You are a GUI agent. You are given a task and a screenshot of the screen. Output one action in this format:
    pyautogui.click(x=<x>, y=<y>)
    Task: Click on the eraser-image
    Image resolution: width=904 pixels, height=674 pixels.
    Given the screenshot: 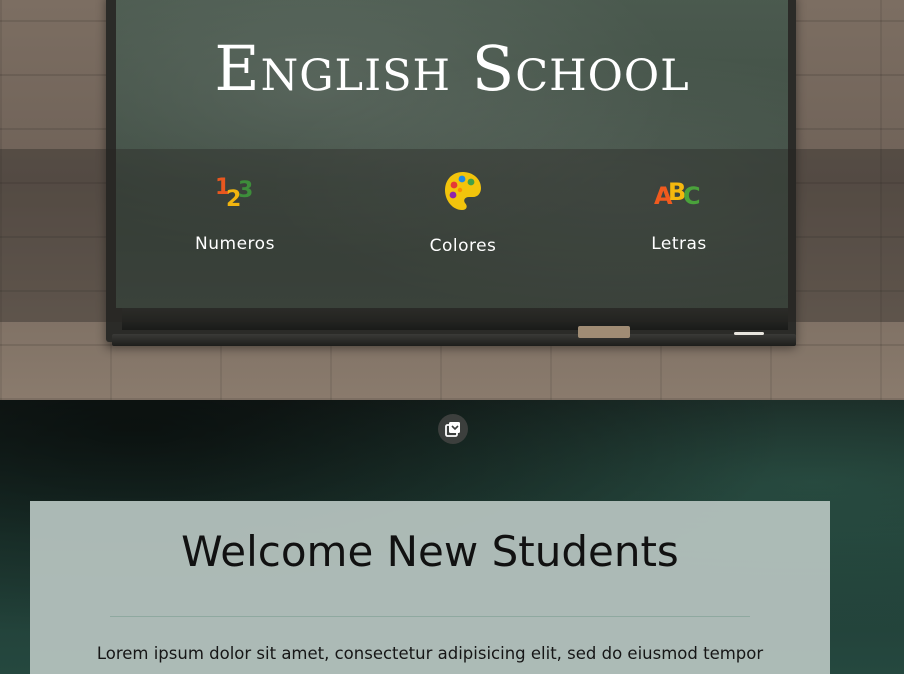 What is the action you would take?
    pyautogui.click(x=604, y=332)
    